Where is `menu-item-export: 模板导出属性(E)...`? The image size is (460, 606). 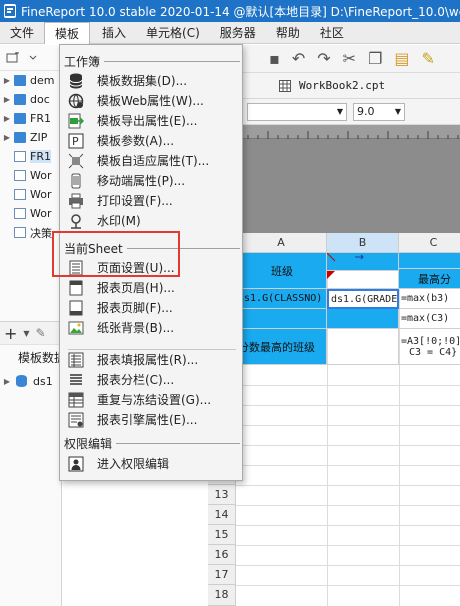
menu-item-export: 模板导出属性(E)... is located at coordinates (151, 120).